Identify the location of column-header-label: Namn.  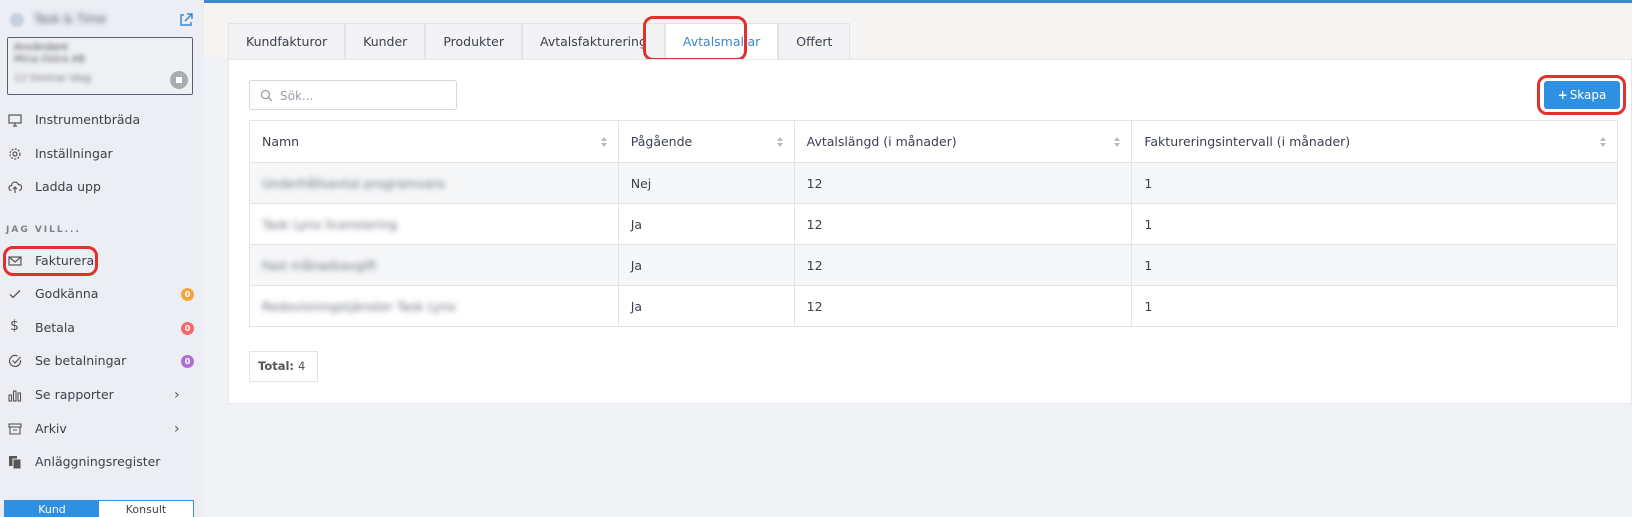
(281, 141).